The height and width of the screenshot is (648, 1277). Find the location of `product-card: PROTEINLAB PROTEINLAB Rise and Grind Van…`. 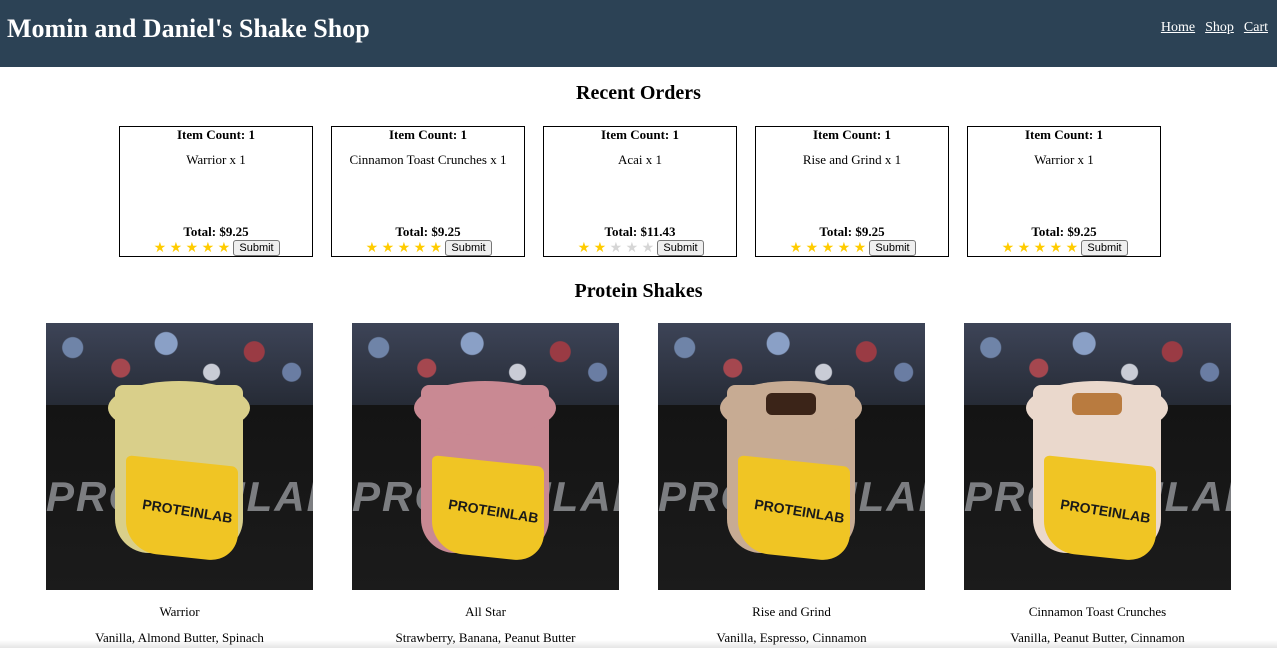

product-card: PROTEINLAB PROTEINLAB Rise and Grind Van… is located at coordinates (791, 484).